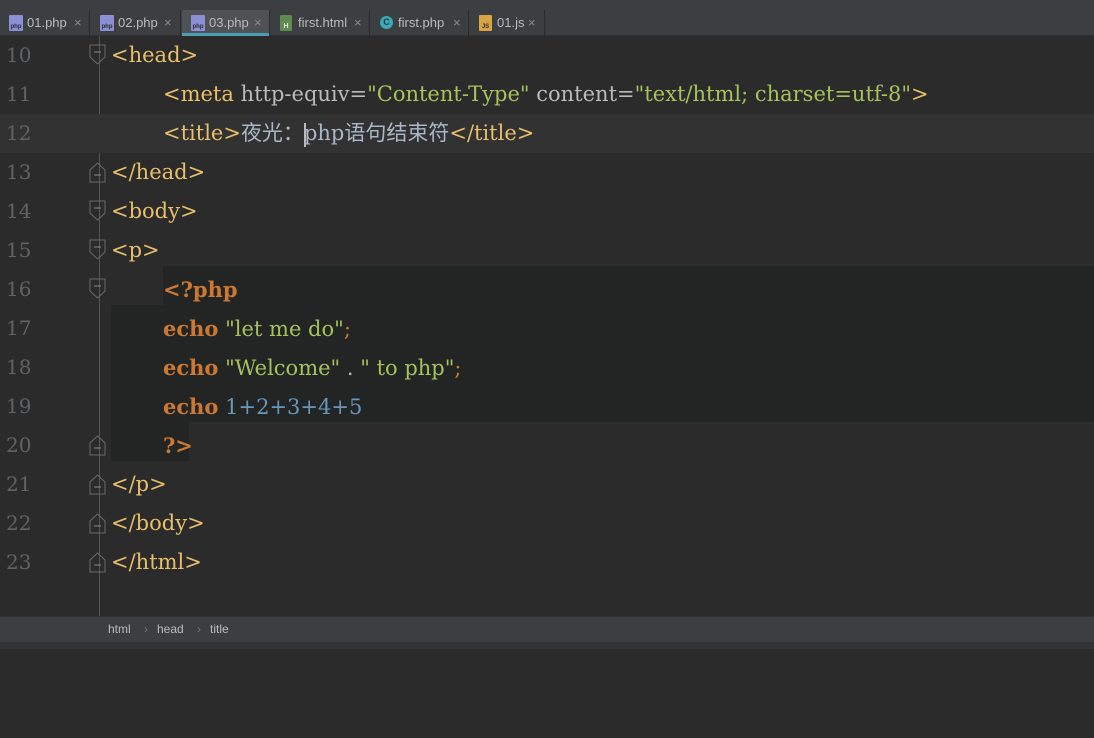 This screenshot has height=738, width=1094. I want to click on line-number: 19, so click(19, 406).